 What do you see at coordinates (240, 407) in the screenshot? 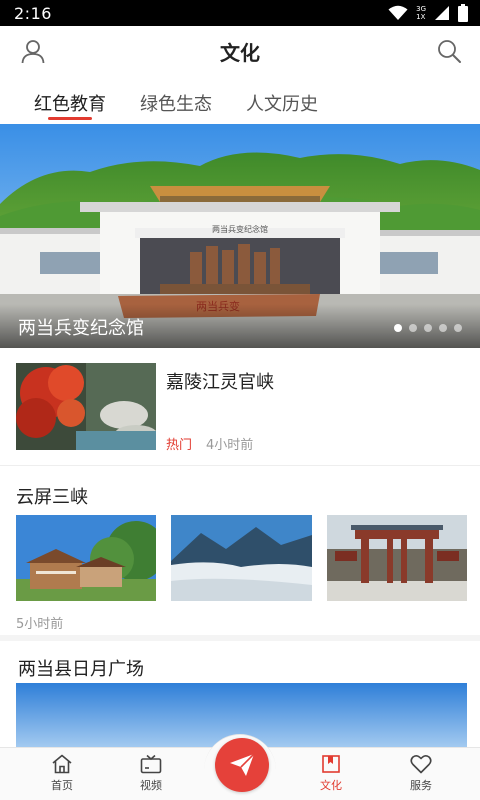
I see `list-item: 嘉陵江灵官峡 热门 4小时前` at bounding box center [240, 407].